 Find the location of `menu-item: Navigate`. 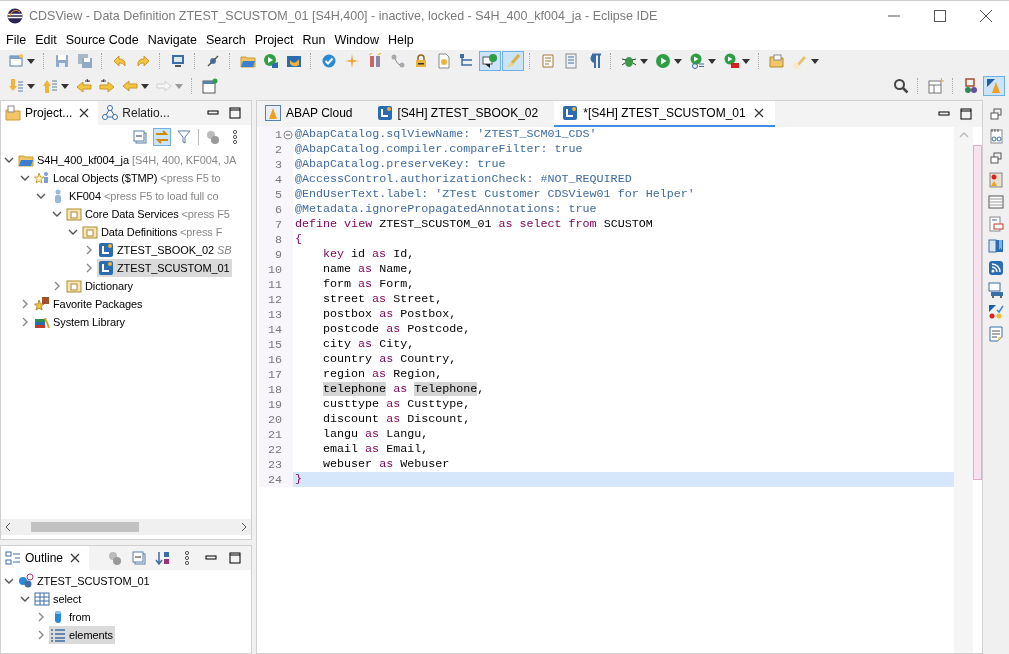

menu-item: Navigate is located at coordinates (176, 40).